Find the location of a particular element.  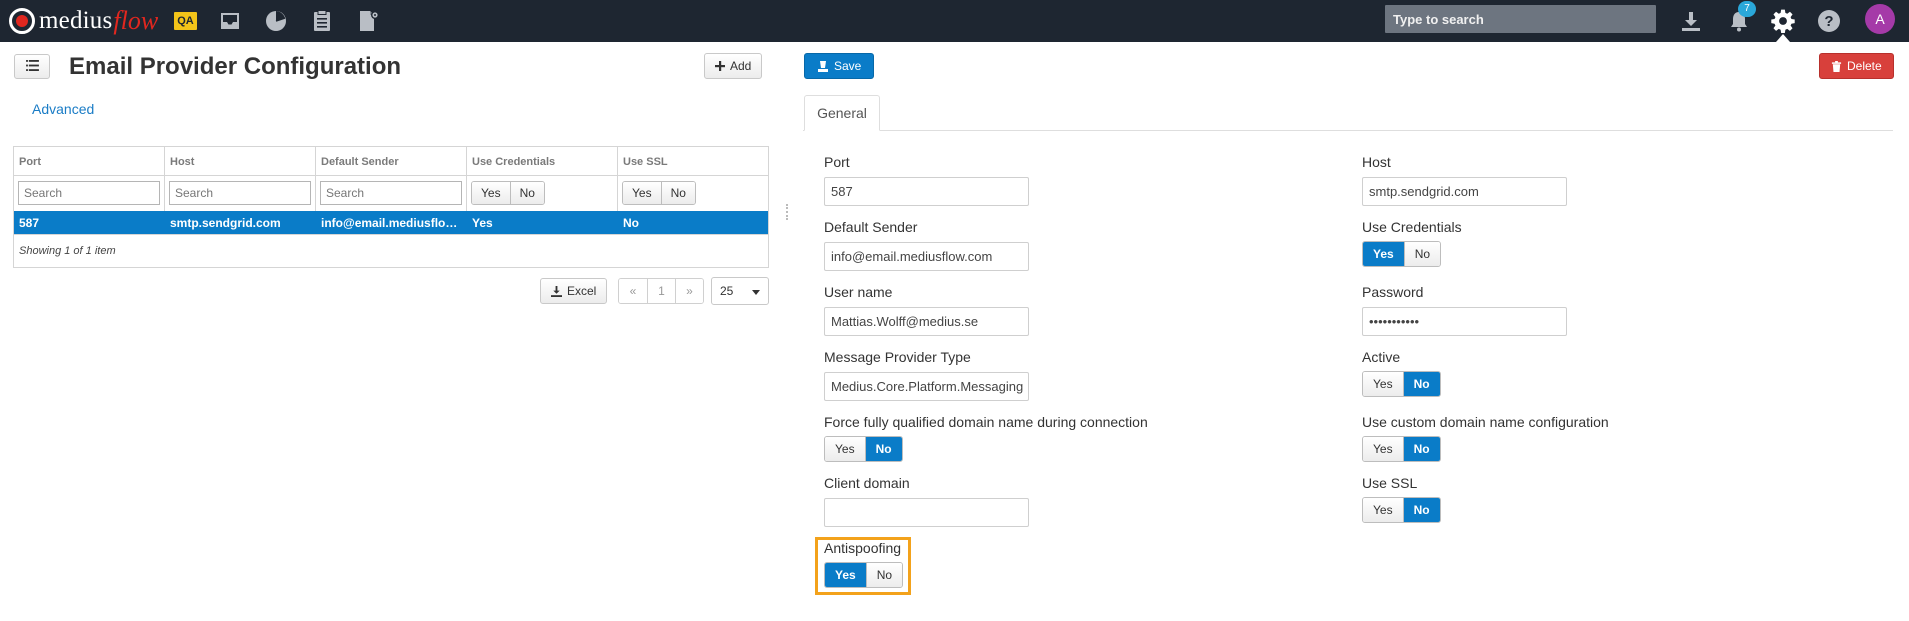

plus-icon is located at coordinates (720, 66).